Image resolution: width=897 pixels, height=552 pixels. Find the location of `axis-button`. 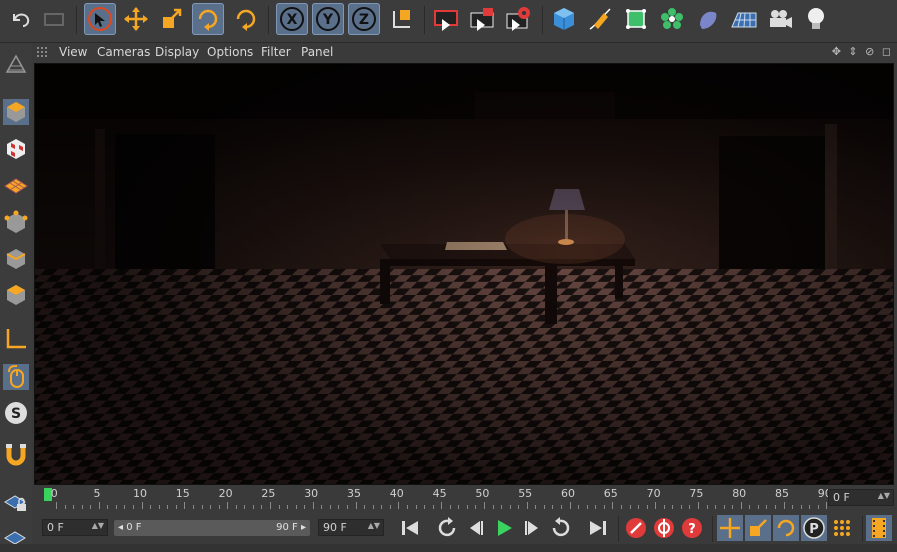

axis-button is located at coordinates (16, 339).